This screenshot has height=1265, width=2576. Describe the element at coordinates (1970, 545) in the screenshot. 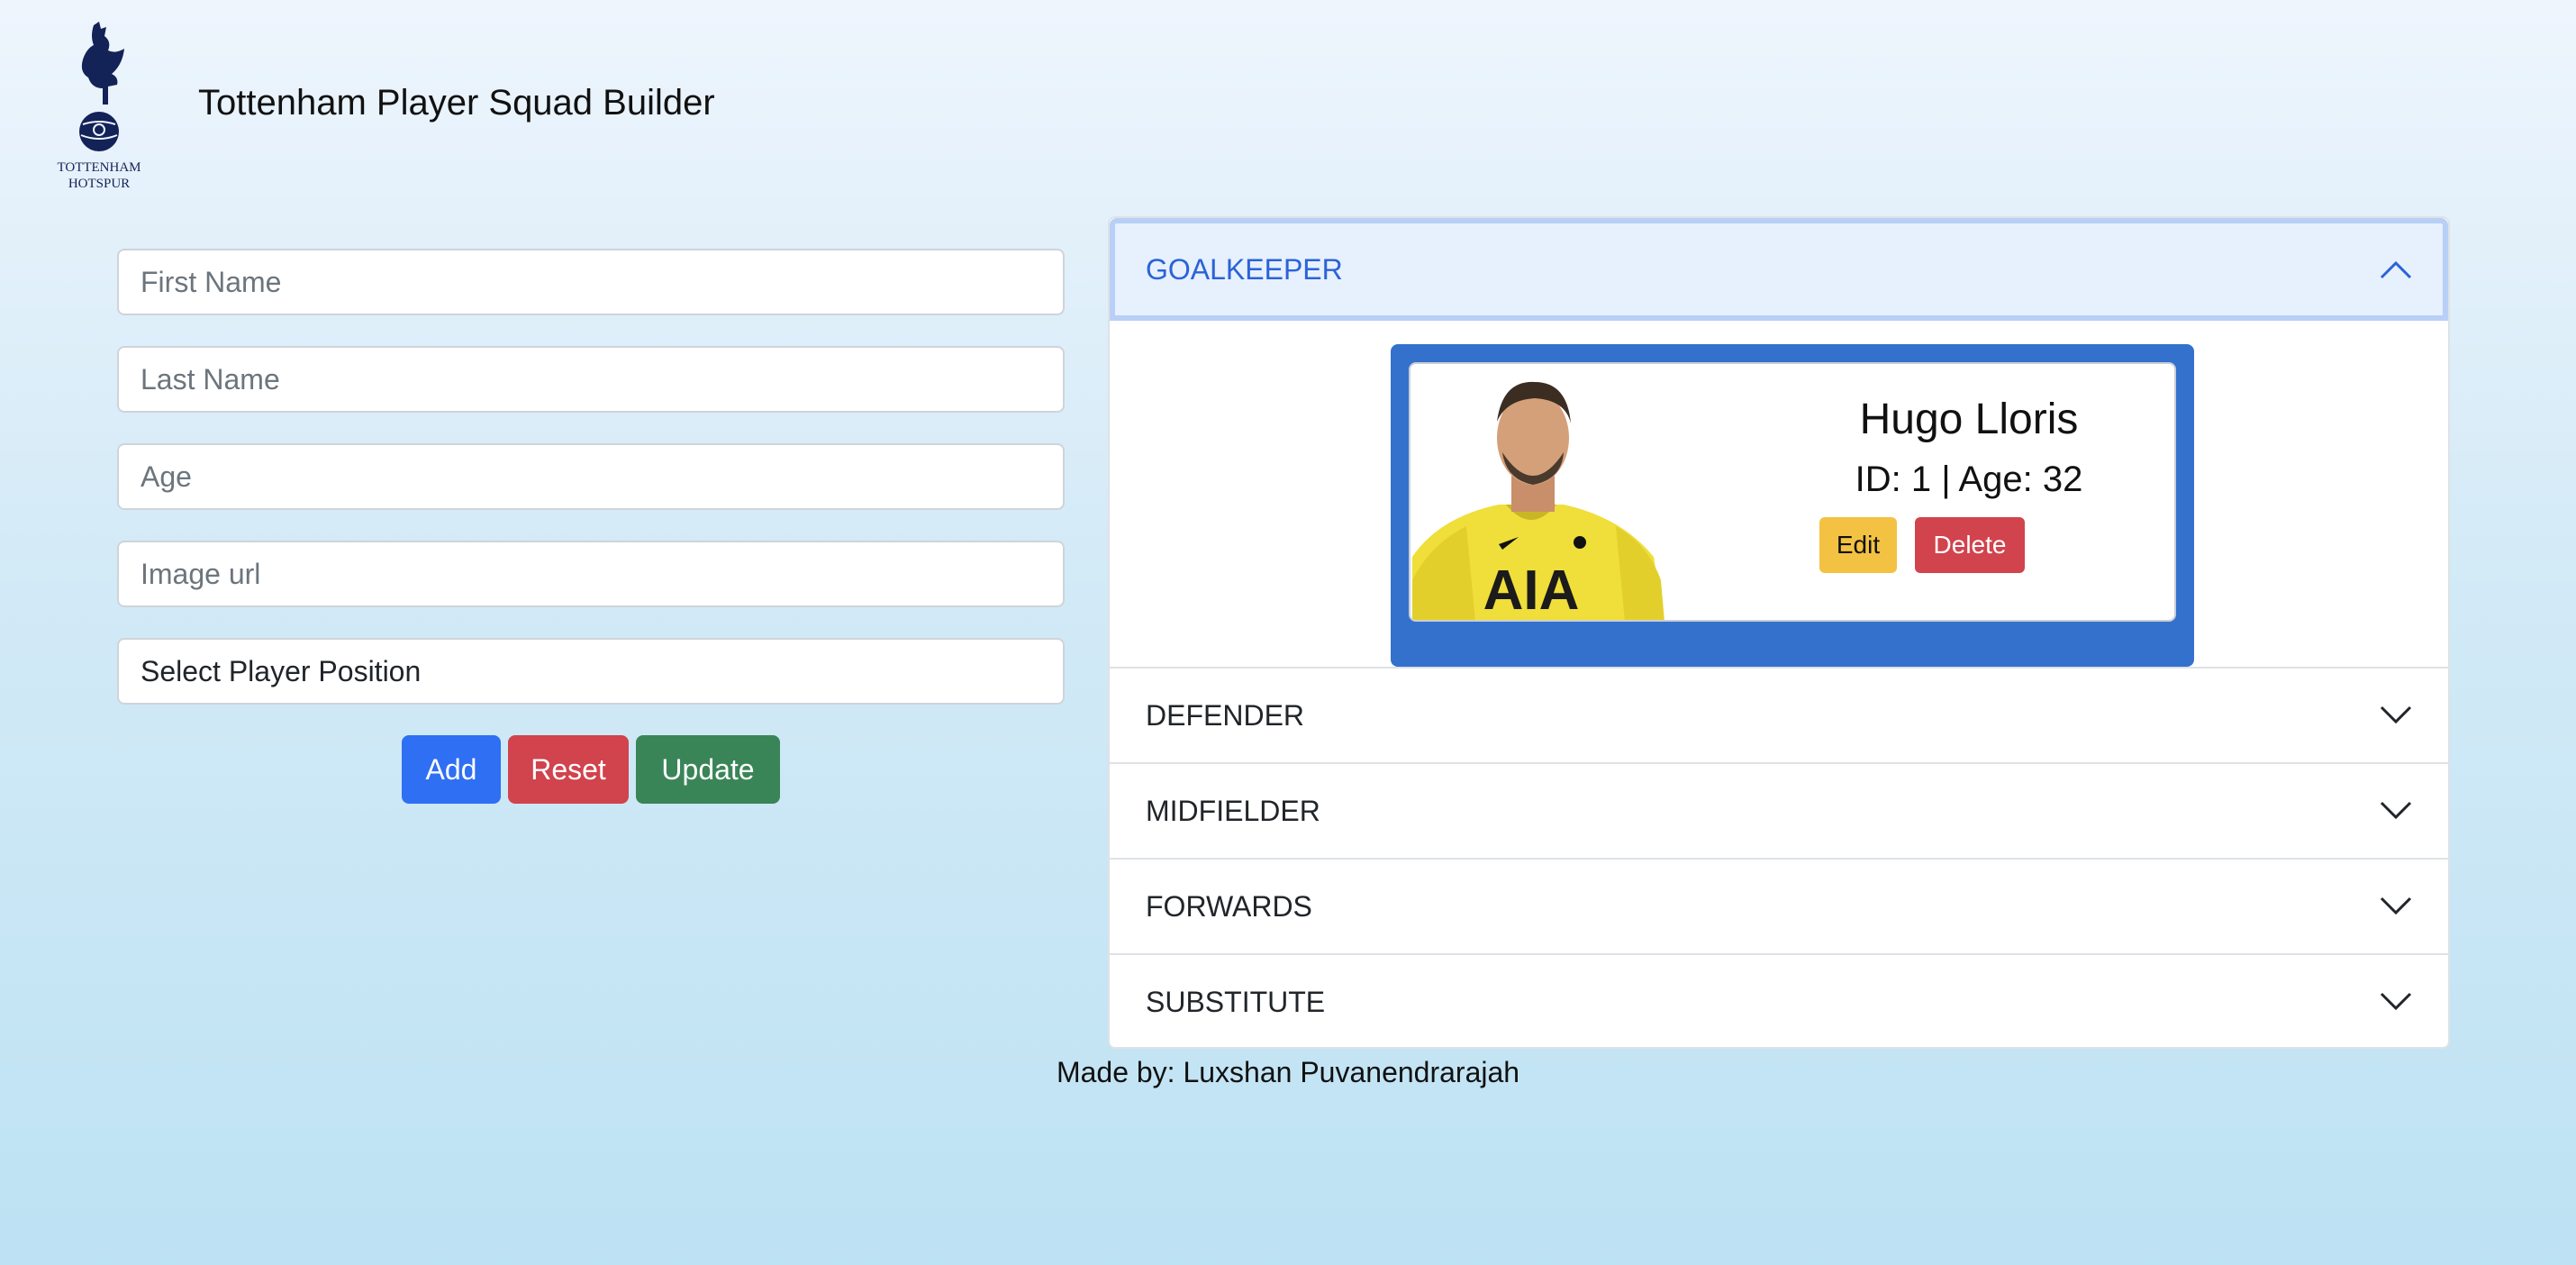

I see `delete-player-button: Delete` at that location.